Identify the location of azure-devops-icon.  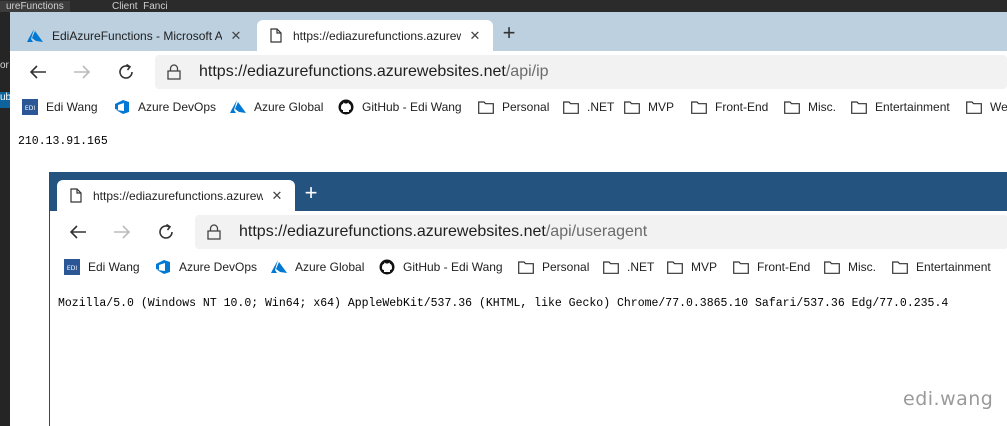
(122, 107).